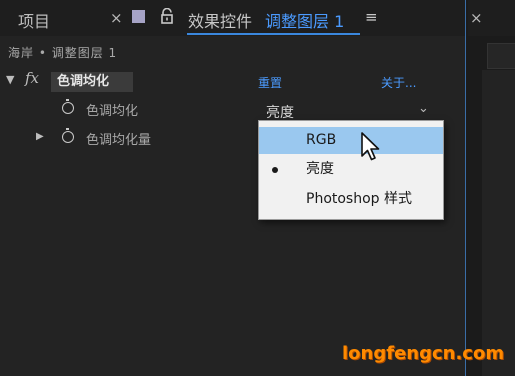 The height and width of the screenshot is (376, 515). What do you see at coordinates (10, 79) in the screenshot?
I see `collapse-triangle-icon: ▼` at bounding box center [10, 79].